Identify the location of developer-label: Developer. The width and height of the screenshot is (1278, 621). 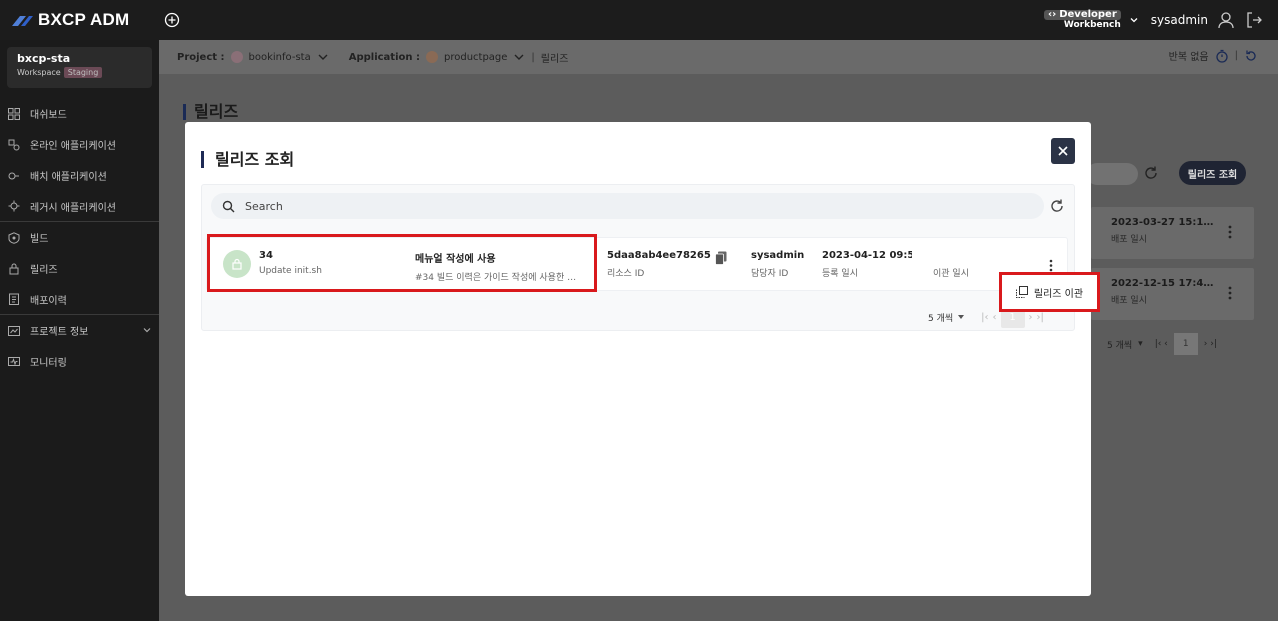
(1088, 14).